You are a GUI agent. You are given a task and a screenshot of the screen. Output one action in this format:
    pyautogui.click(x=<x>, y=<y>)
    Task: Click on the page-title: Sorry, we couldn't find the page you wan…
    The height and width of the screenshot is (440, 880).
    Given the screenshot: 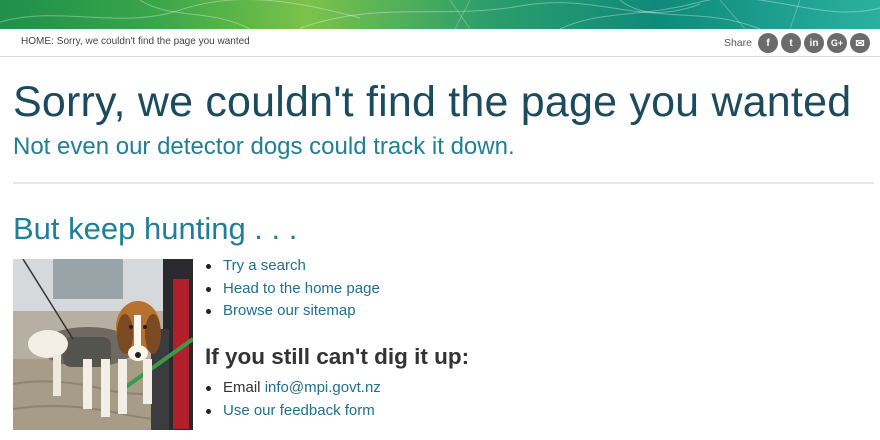 What is the action you would take?
    pyautogui.click(x=432, y=102)
    